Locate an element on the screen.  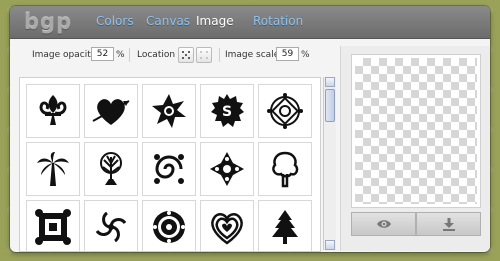
image-cell-star-burst is located at coordinates (169, 111).